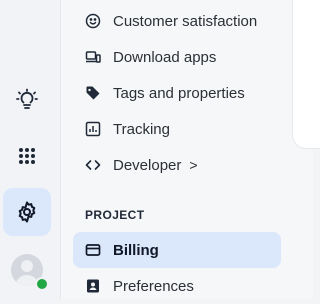 The width and height of the screenshot is (320, 304). What do you see at coordinates (177, 250) in the screenshot?
I see `nav-item-billing: Billing` at bounding box center [177, 250].